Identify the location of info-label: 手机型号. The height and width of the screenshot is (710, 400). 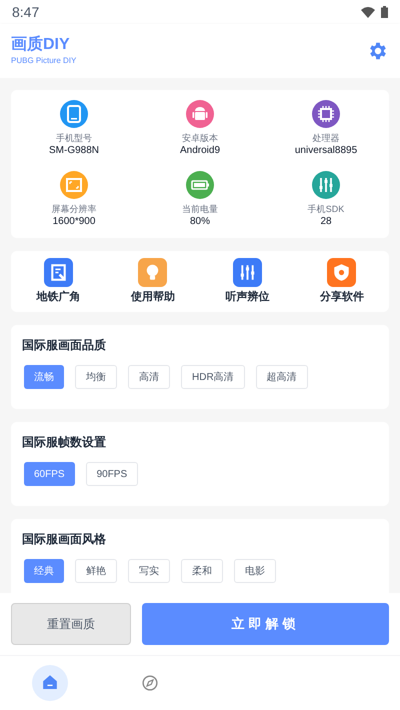
(74, 138).